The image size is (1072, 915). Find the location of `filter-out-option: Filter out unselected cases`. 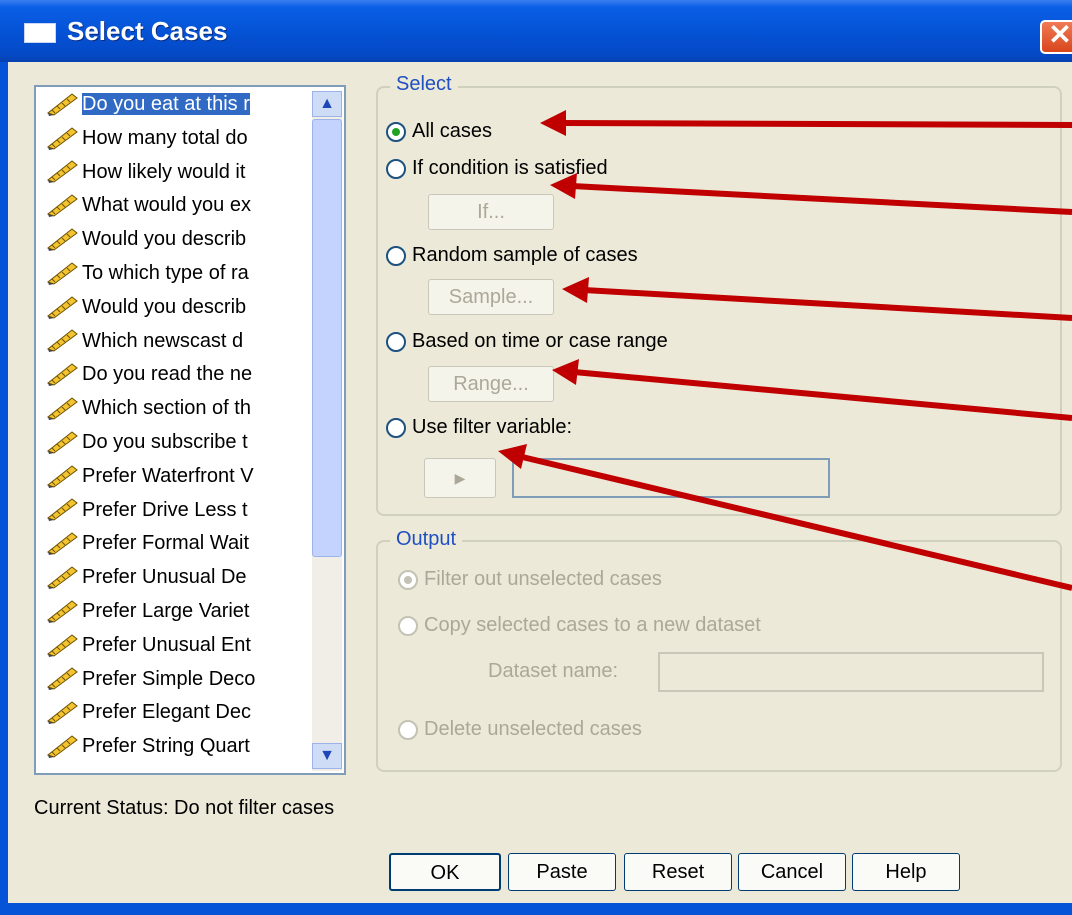

filter-out-option: Filter out unselected cases is located at coordinates (530, 579).